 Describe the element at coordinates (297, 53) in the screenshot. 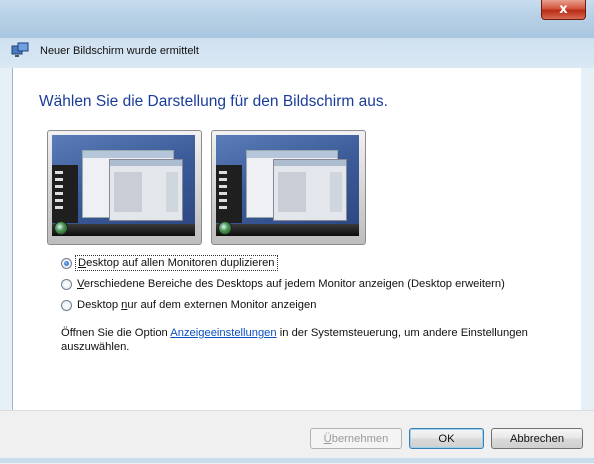

I see `dialog-header: Neuer Bildschirm wurde ermittelt` at that location.